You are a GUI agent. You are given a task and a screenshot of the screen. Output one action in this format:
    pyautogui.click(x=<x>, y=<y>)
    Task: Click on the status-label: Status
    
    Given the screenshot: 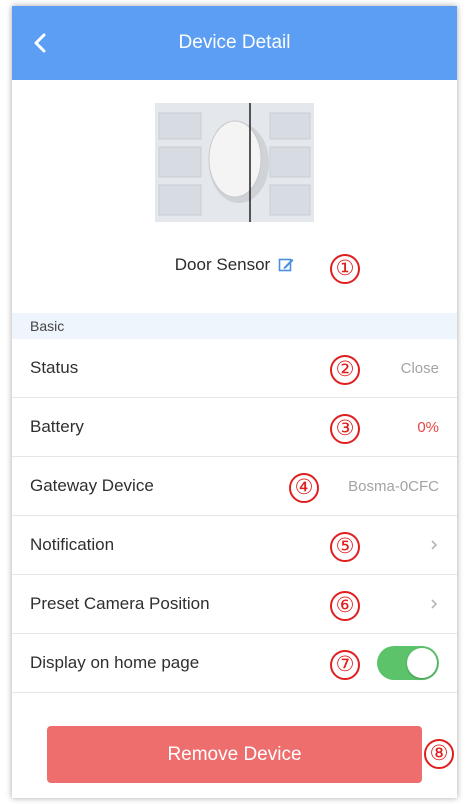 What is the action you would take?
    pyautogui.click(x=54, y=367)
    